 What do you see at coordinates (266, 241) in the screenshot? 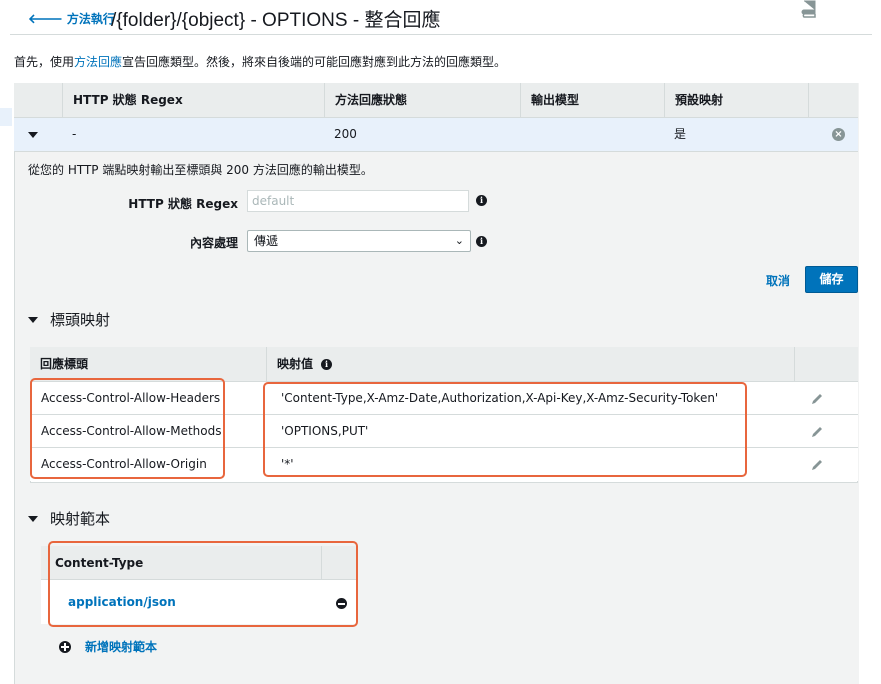
I see `content-handling-value: 傳遞` at bounding box center [266, 241].